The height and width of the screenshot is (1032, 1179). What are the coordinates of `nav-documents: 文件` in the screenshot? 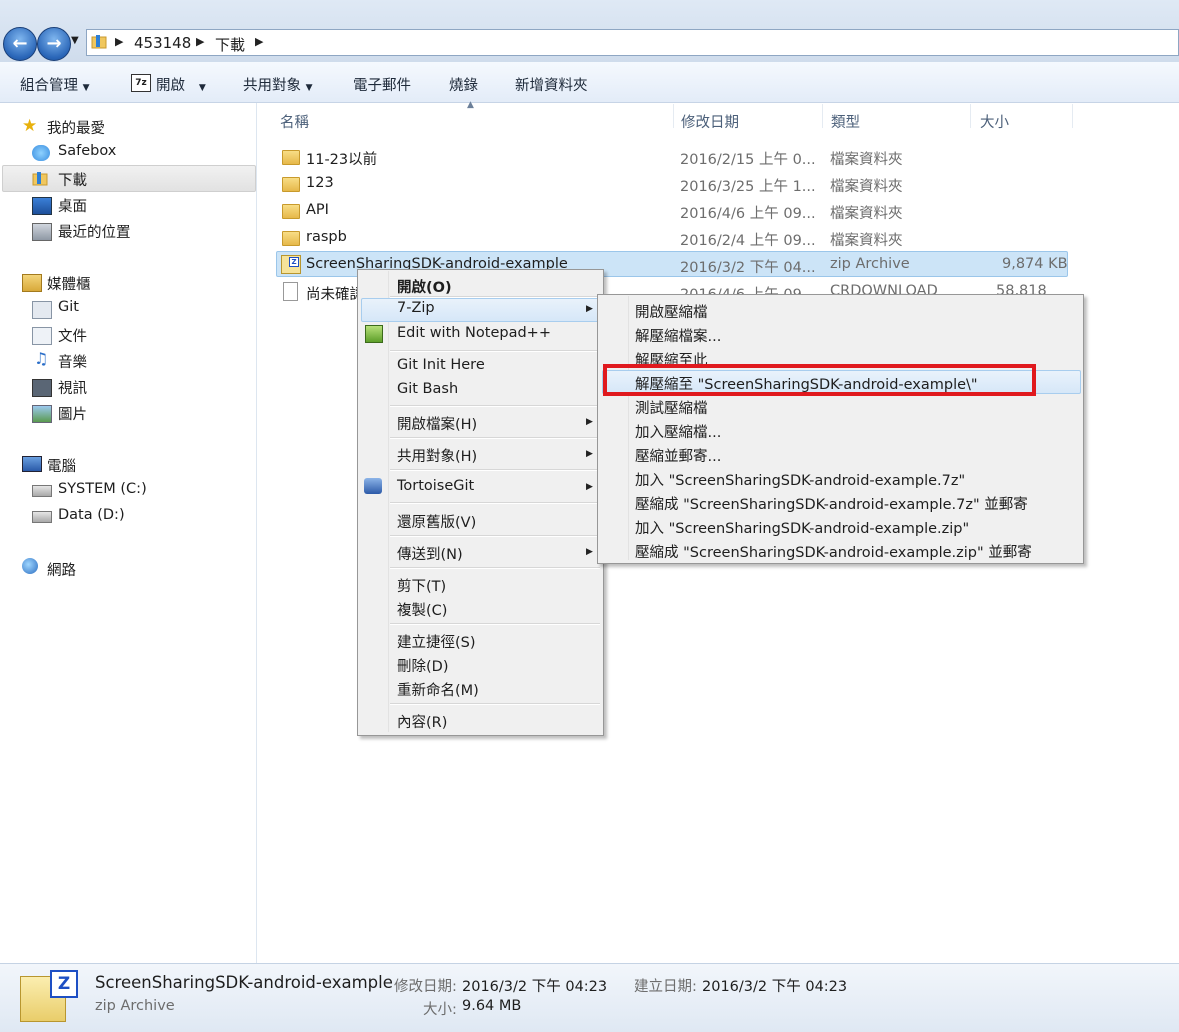 It's located at (72, 335).